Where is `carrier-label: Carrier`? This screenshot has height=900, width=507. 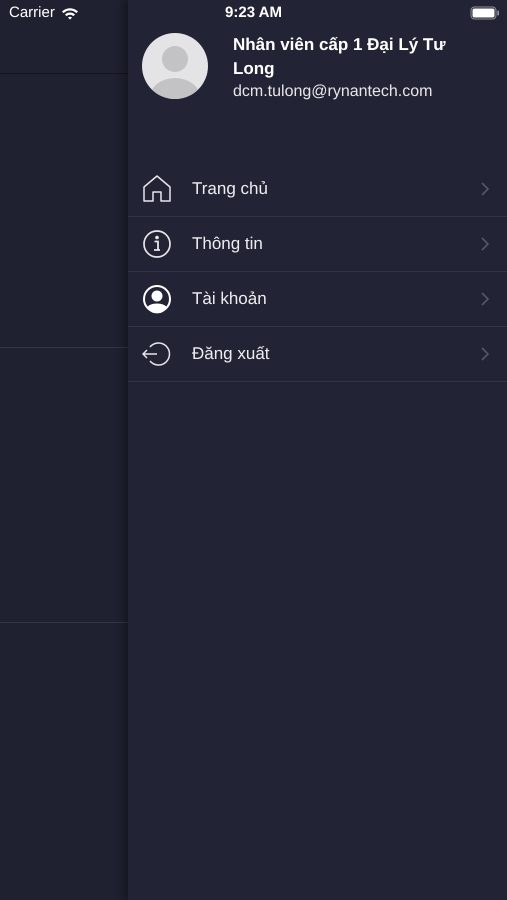 carrier-label: Carrier is located at coordinates (32, 12).